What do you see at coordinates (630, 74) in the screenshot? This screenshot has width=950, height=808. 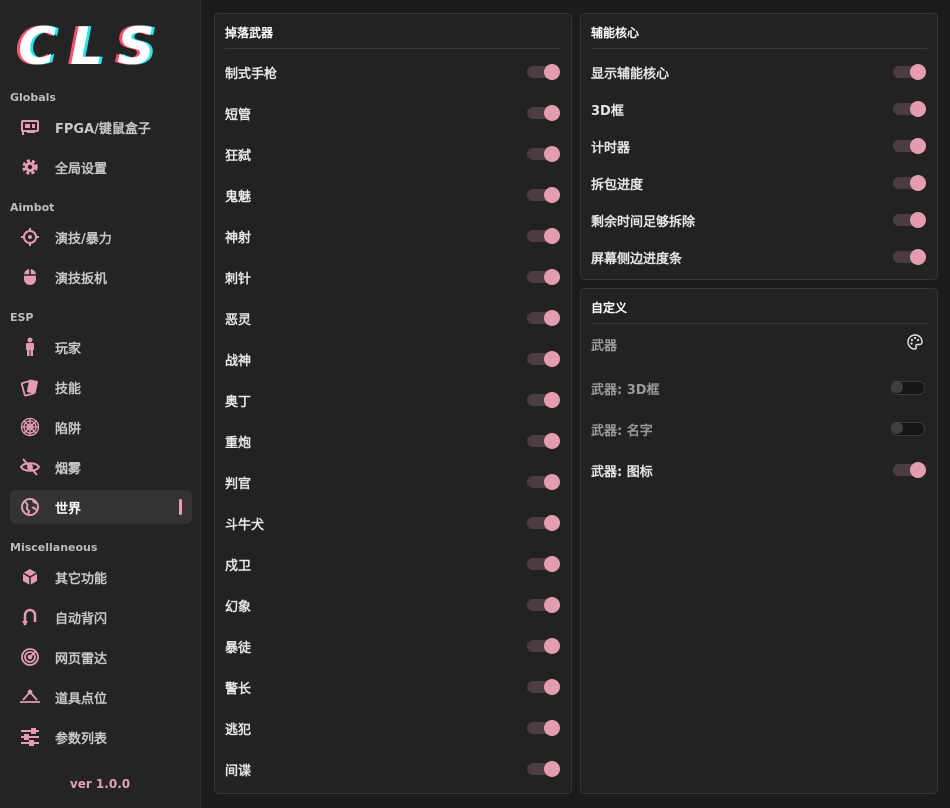 I see `row-label: 显示辅能核心` at bounding box center [630, 74].